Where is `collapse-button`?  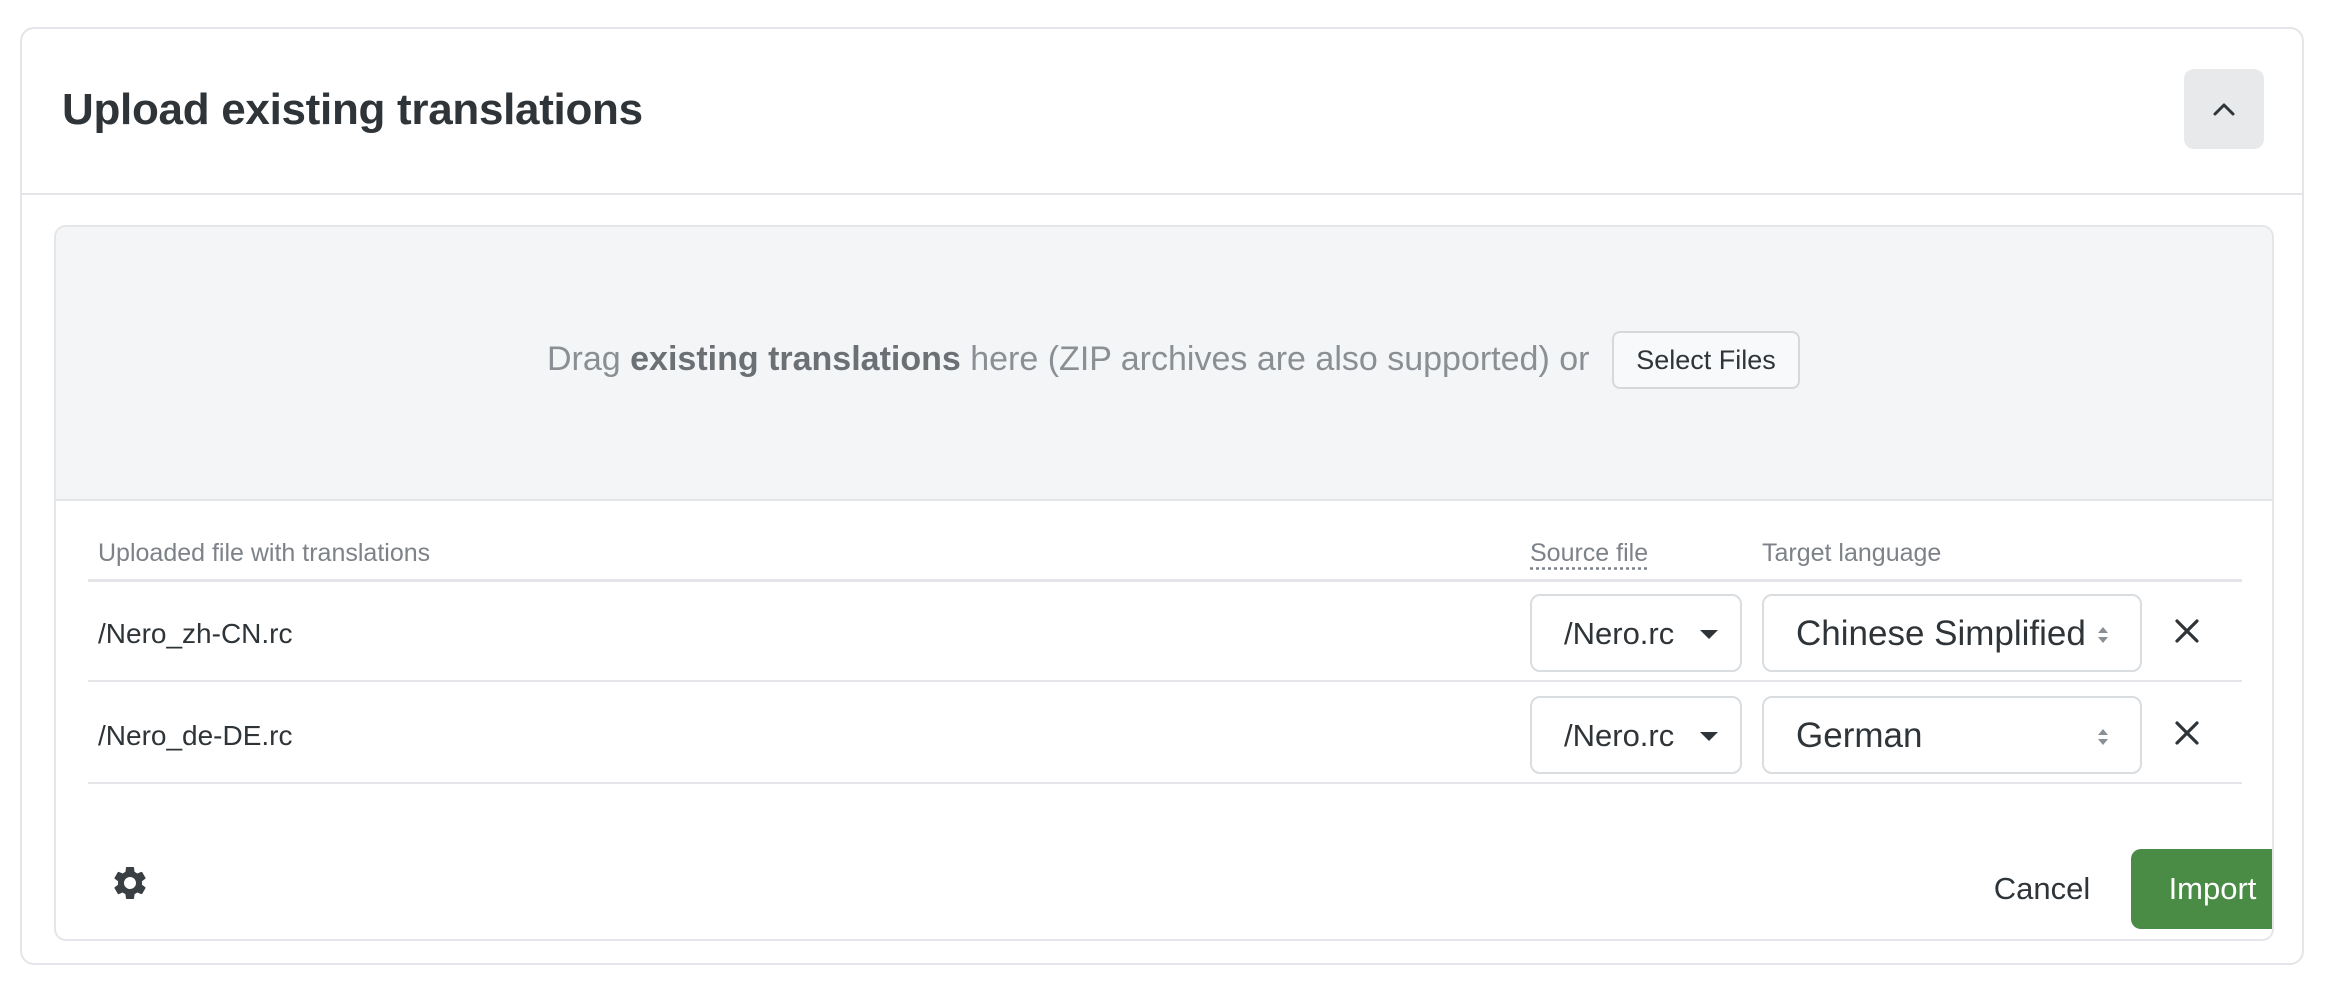 collapse-button is located at coordinates (2224, 109).